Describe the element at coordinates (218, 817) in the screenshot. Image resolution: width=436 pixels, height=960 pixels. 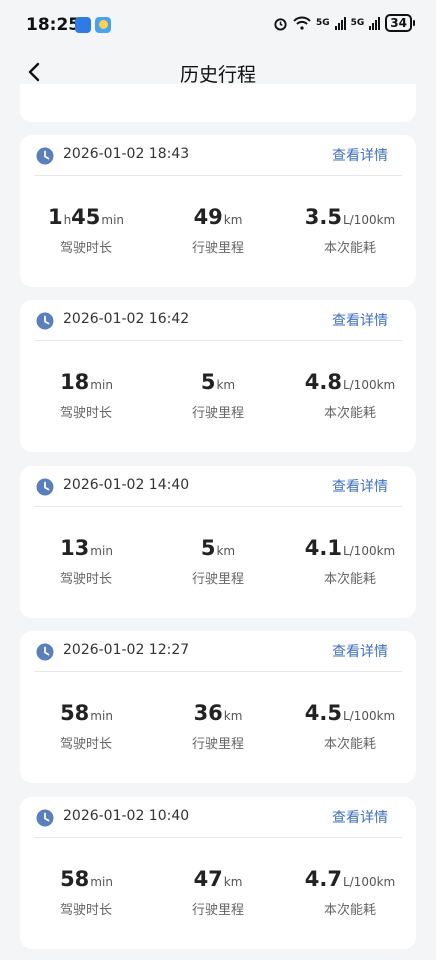
I see `trip-card-header: 2026-01-02 10:40 查看详情` at that location.